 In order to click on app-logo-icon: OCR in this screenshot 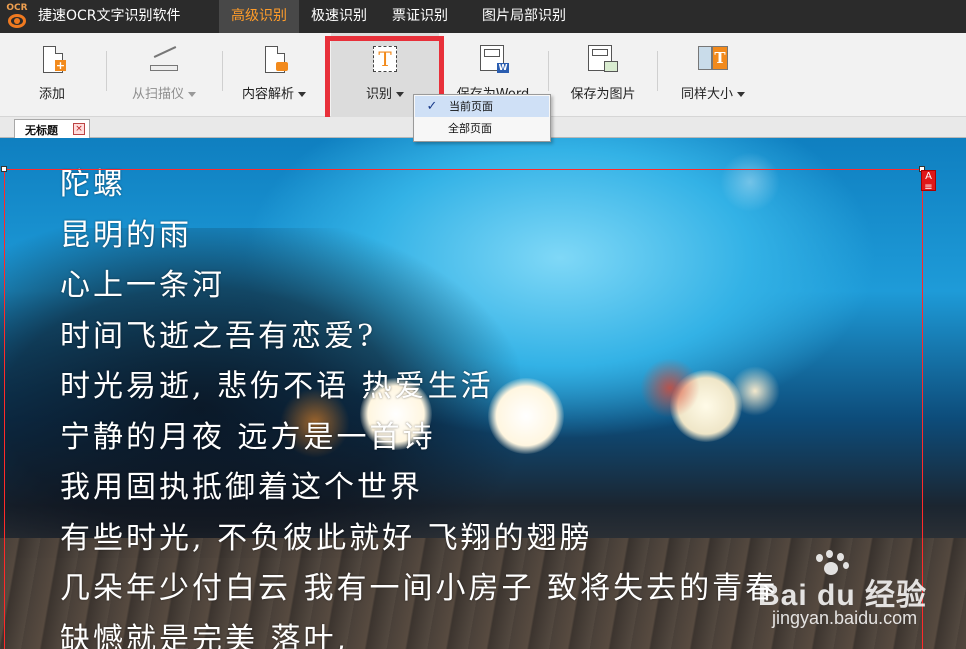, I will do `click(17, 16)`.